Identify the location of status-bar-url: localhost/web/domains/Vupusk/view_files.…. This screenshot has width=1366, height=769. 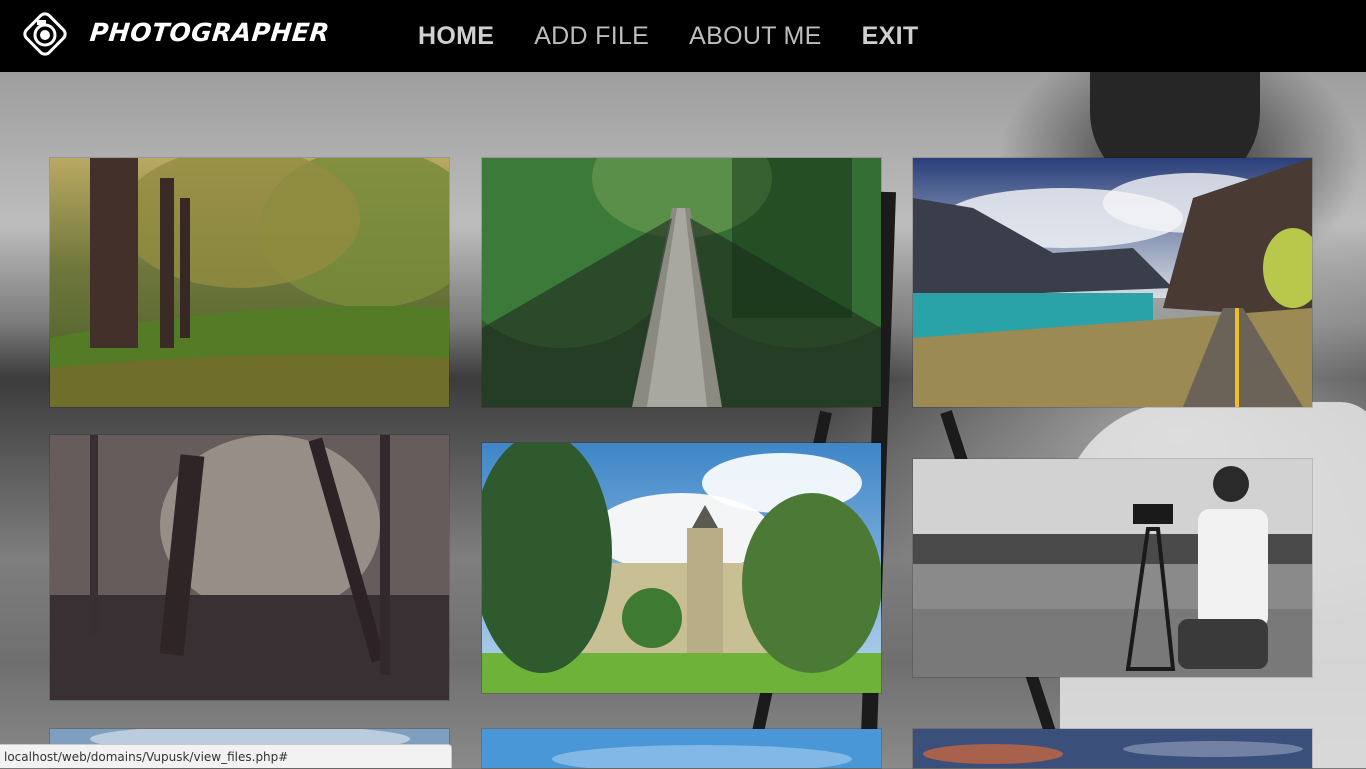
(226, 756).